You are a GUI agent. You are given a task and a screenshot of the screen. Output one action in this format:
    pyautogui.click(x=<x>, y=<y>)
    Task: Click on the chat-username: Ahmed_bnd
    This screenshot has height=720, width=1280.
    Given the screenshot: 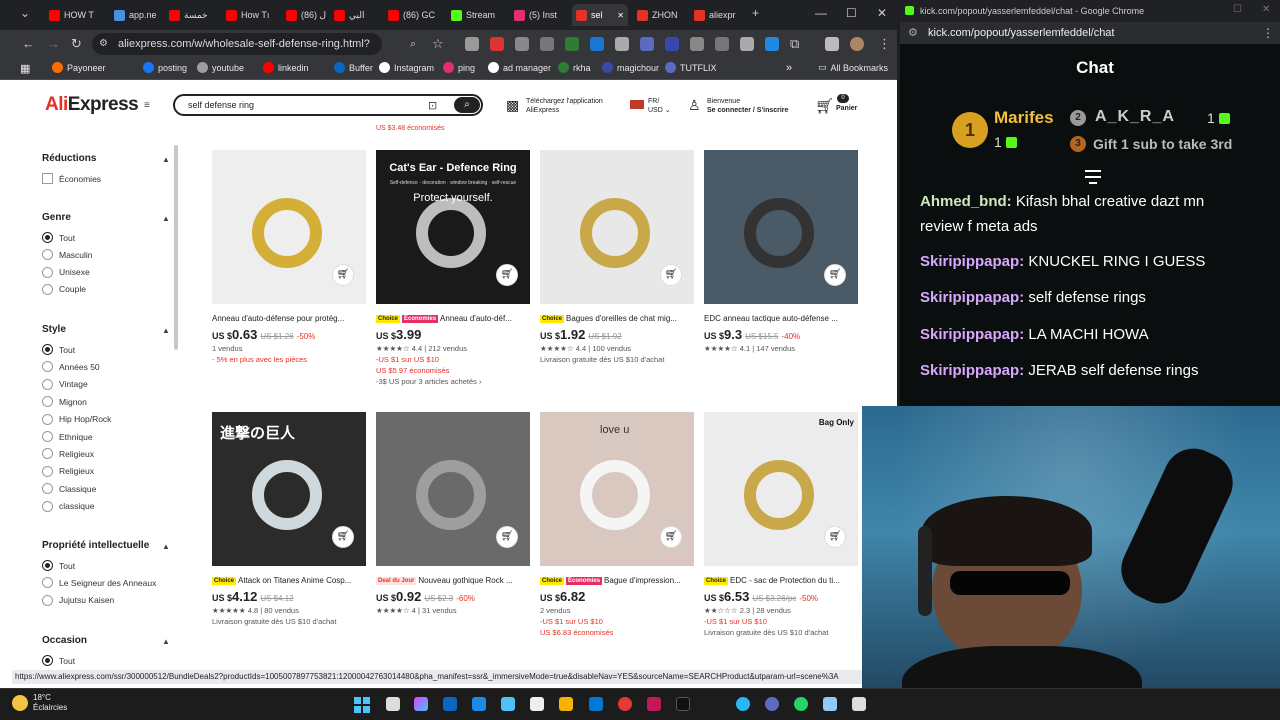 What is the action you would take?
    pyautogui.click(x=963, y=201)
    